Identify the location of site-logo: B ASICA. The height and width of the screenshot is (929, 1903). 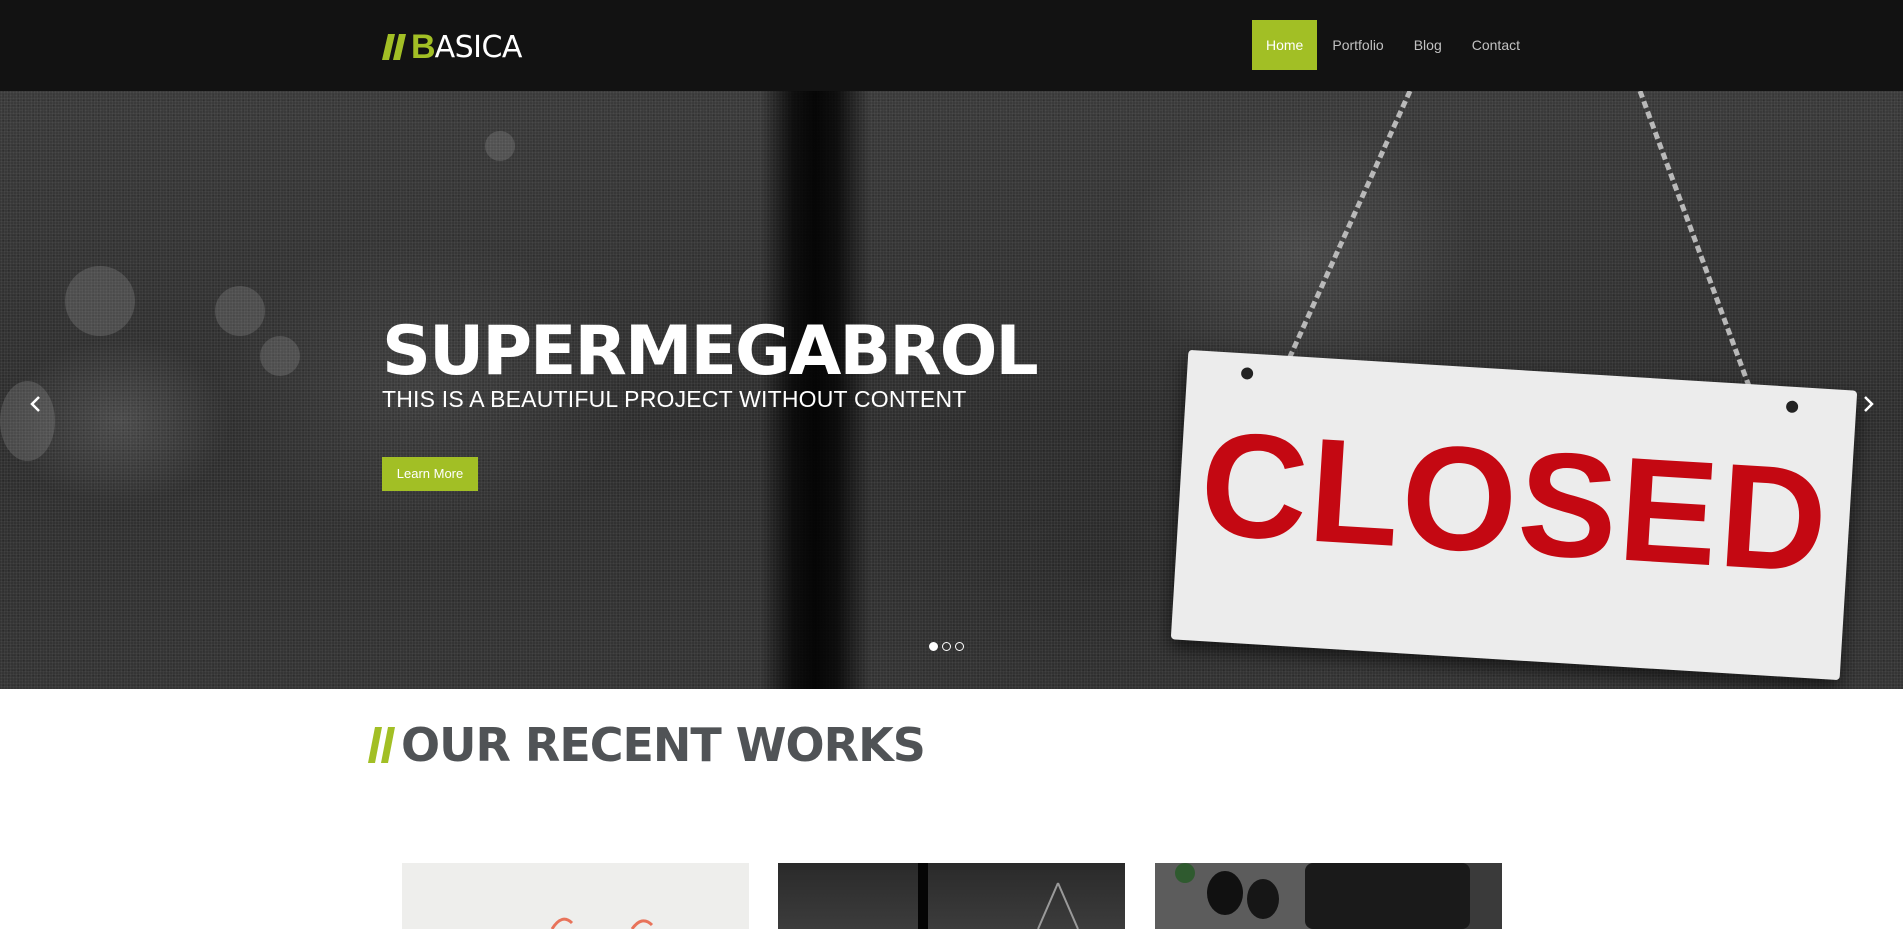
(452, 47).